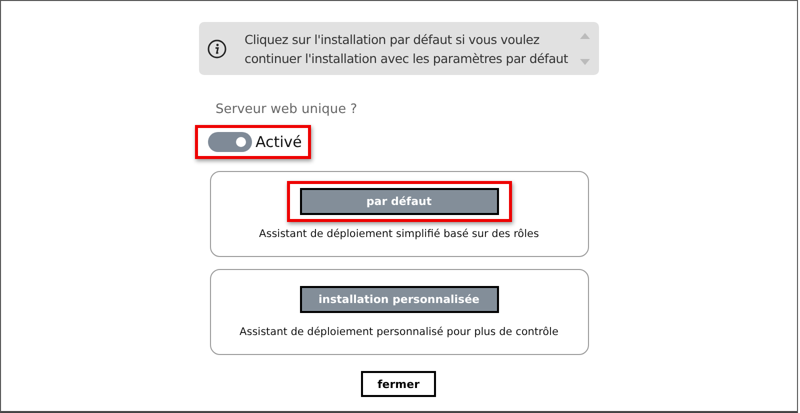  What do you see at coordinates (279, 142) in the screenshot?
I see `toggle-label: Activé` at bounding box center [279, 142].